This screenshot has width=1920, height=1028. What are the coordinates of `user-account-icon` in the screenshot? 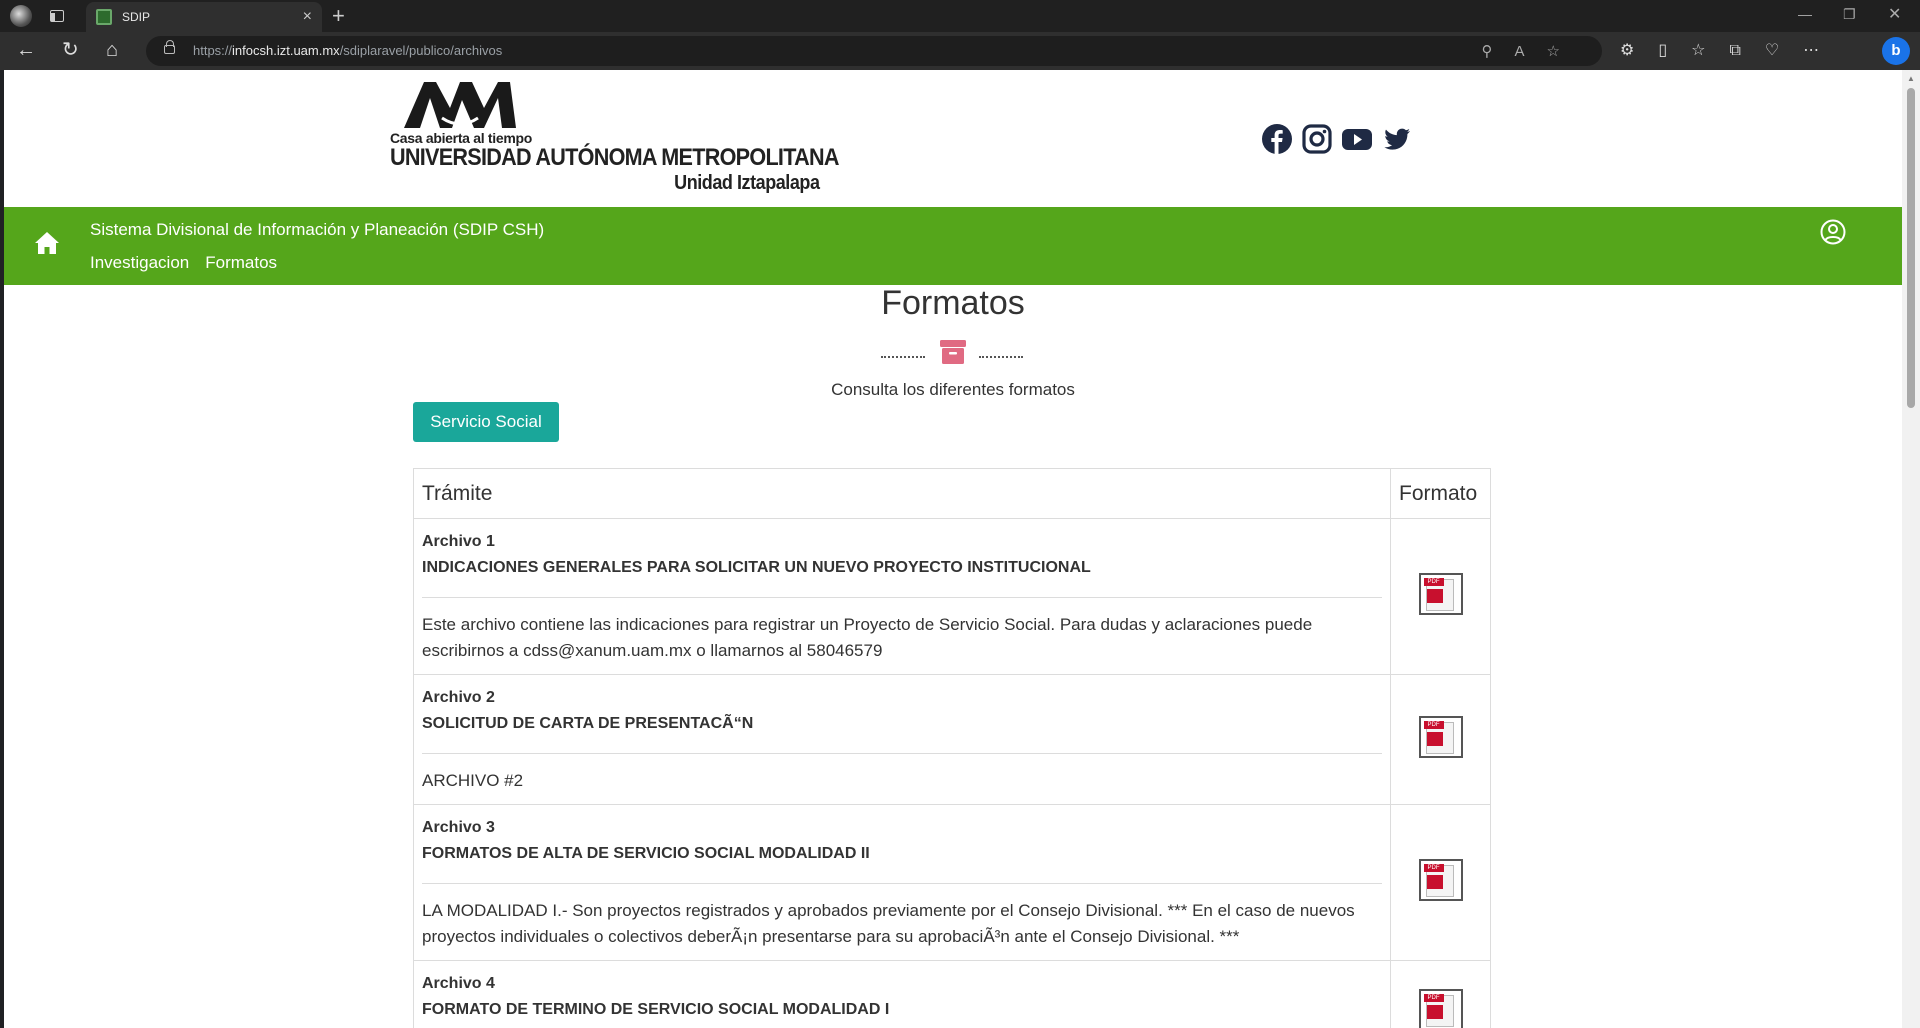 It's located at (1833, 232).